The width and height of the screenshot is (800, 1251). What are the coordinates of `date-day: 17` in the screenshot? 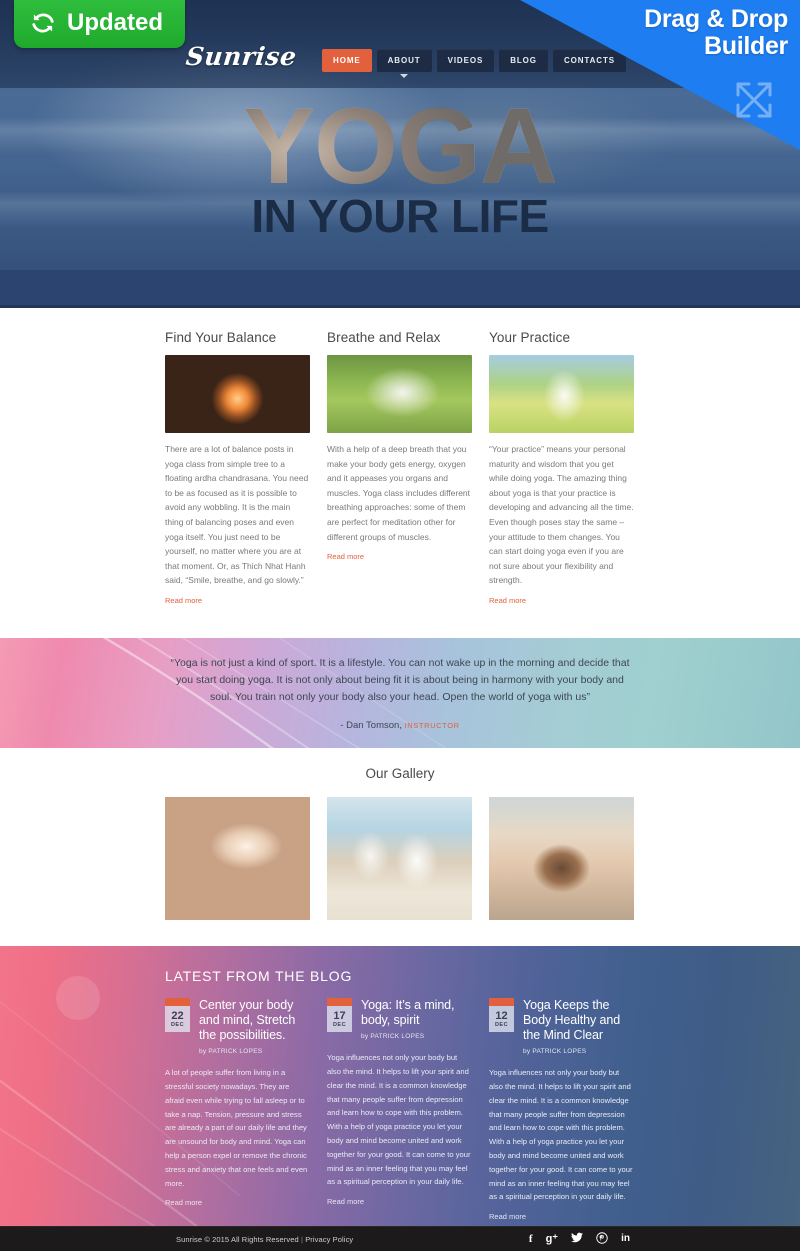 It's located at (339, 1016).